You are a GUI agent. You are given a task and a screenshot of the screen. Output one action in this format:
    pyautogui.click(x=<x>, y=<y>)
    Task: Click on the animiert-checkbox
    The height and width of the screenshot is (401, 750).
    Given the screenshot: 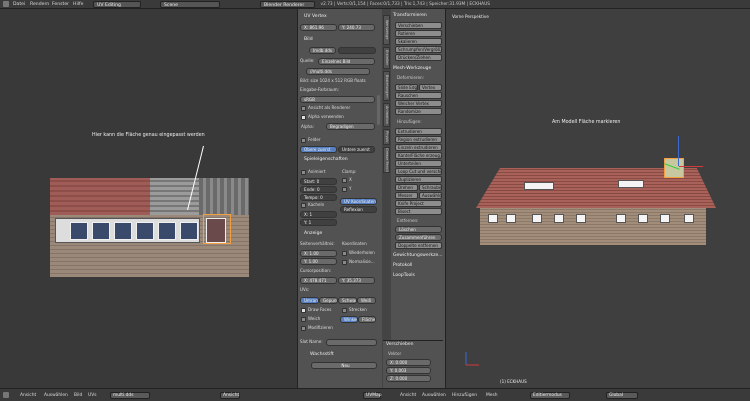 What is the action you would take?
    pyautogui.click(x=303, y=172)
    